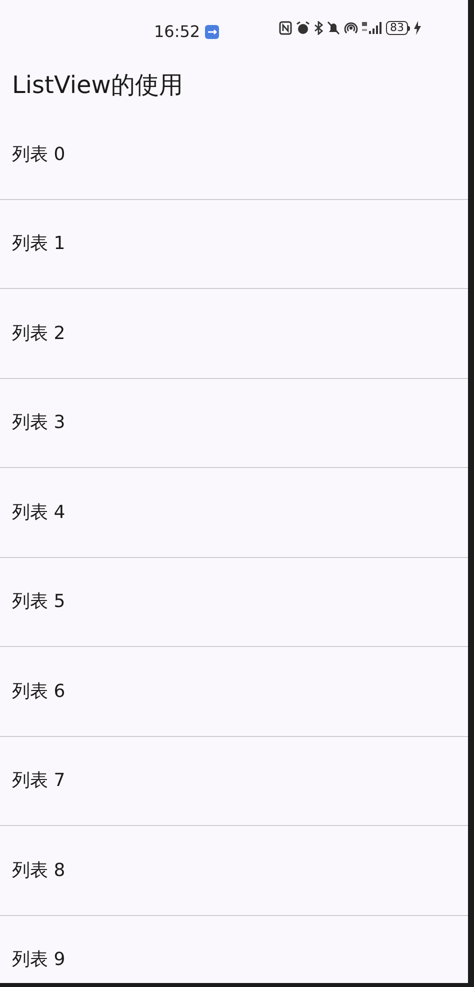 The height and width of the screenshot is (987, 474). Describe the element at coordinates (351, 28) in the screenshot. I see `hotspot-icon` at that location.